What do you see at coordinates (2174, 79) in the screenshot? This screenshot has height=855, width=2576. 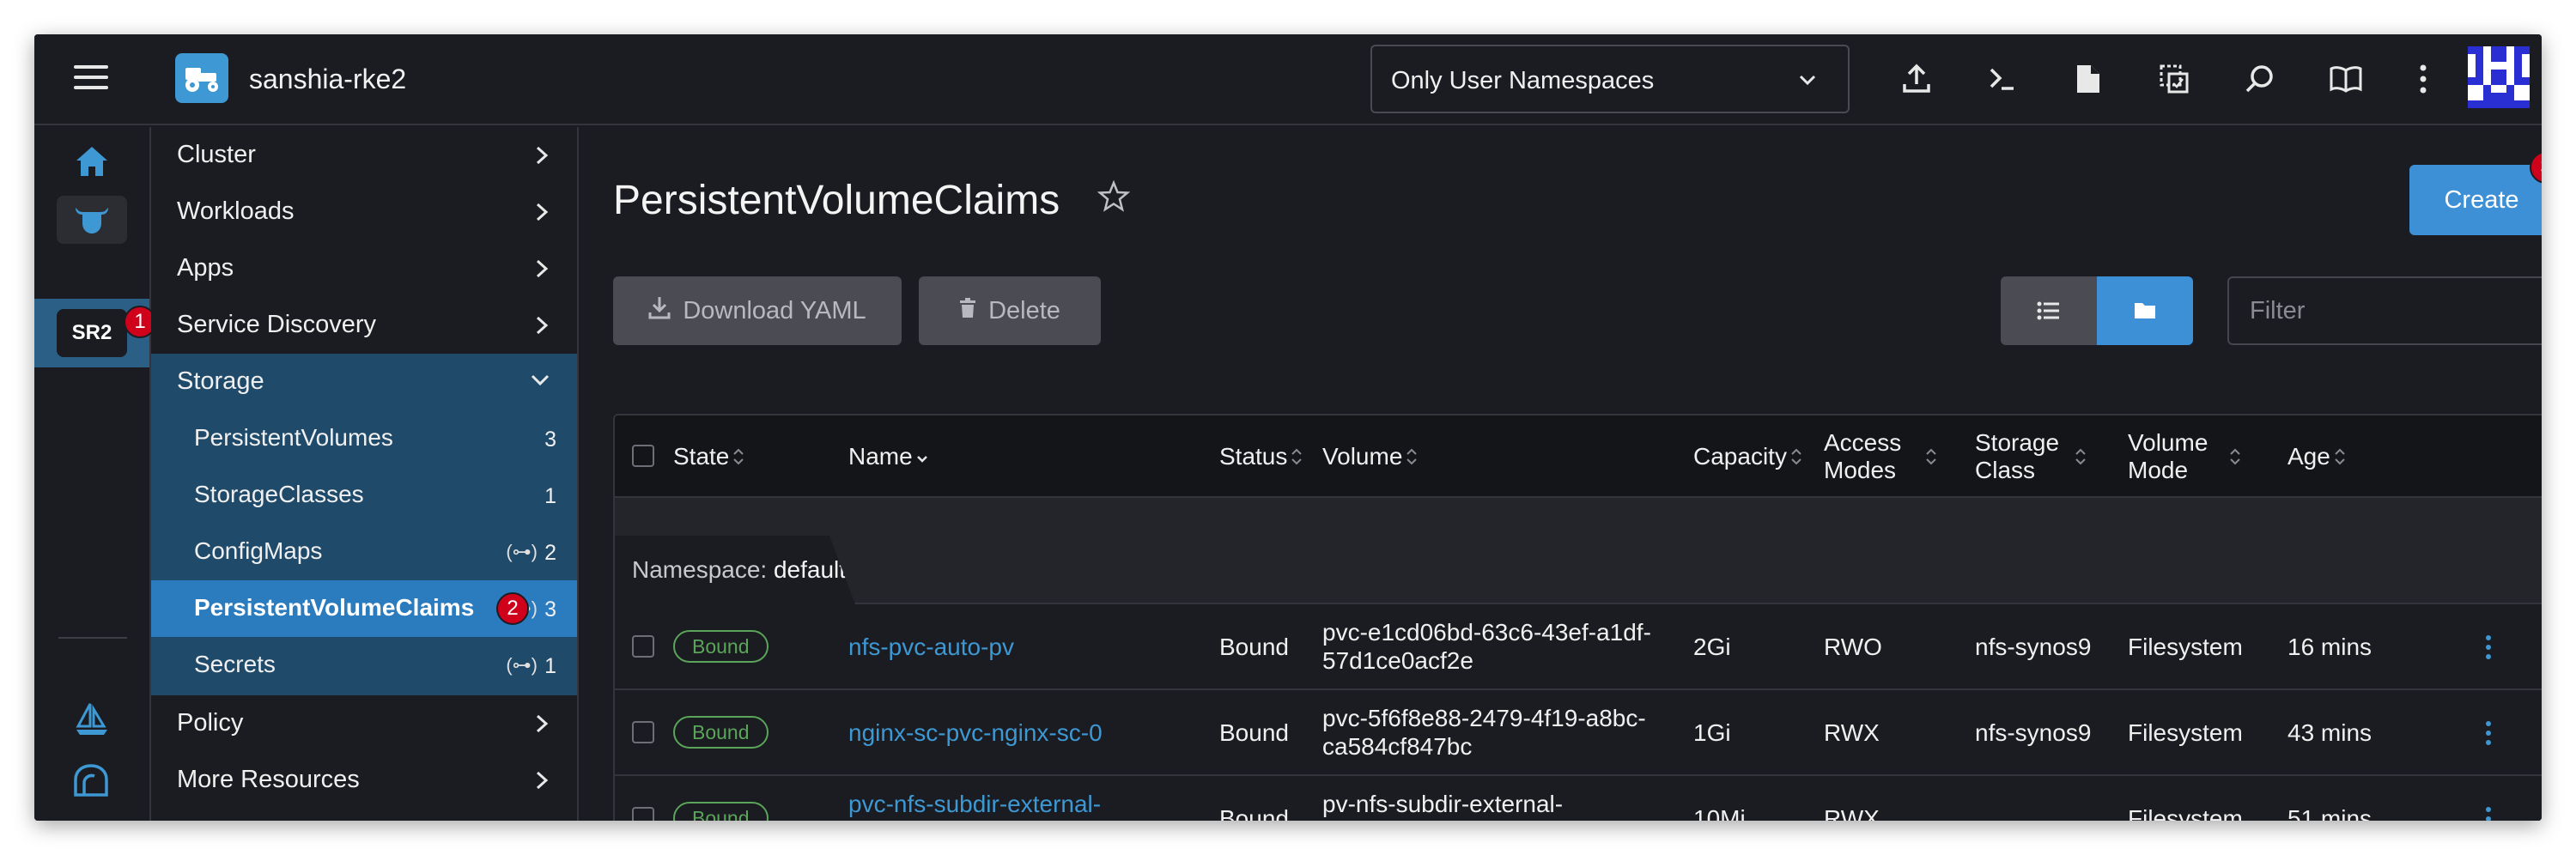 I see `copy-kubeconfig-icon` at bounding box center [2174, 79].